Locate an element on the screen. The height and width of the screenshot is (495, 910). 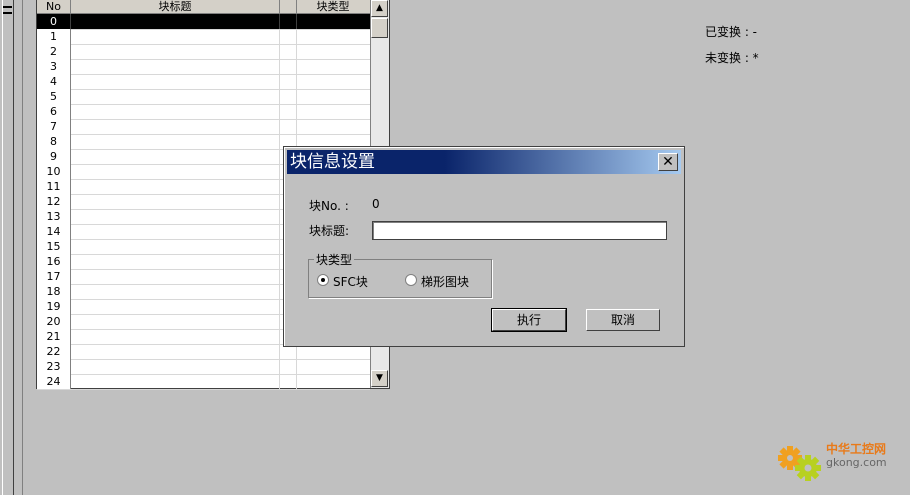
cell-no: 14 is located at coordinates (54, 231).